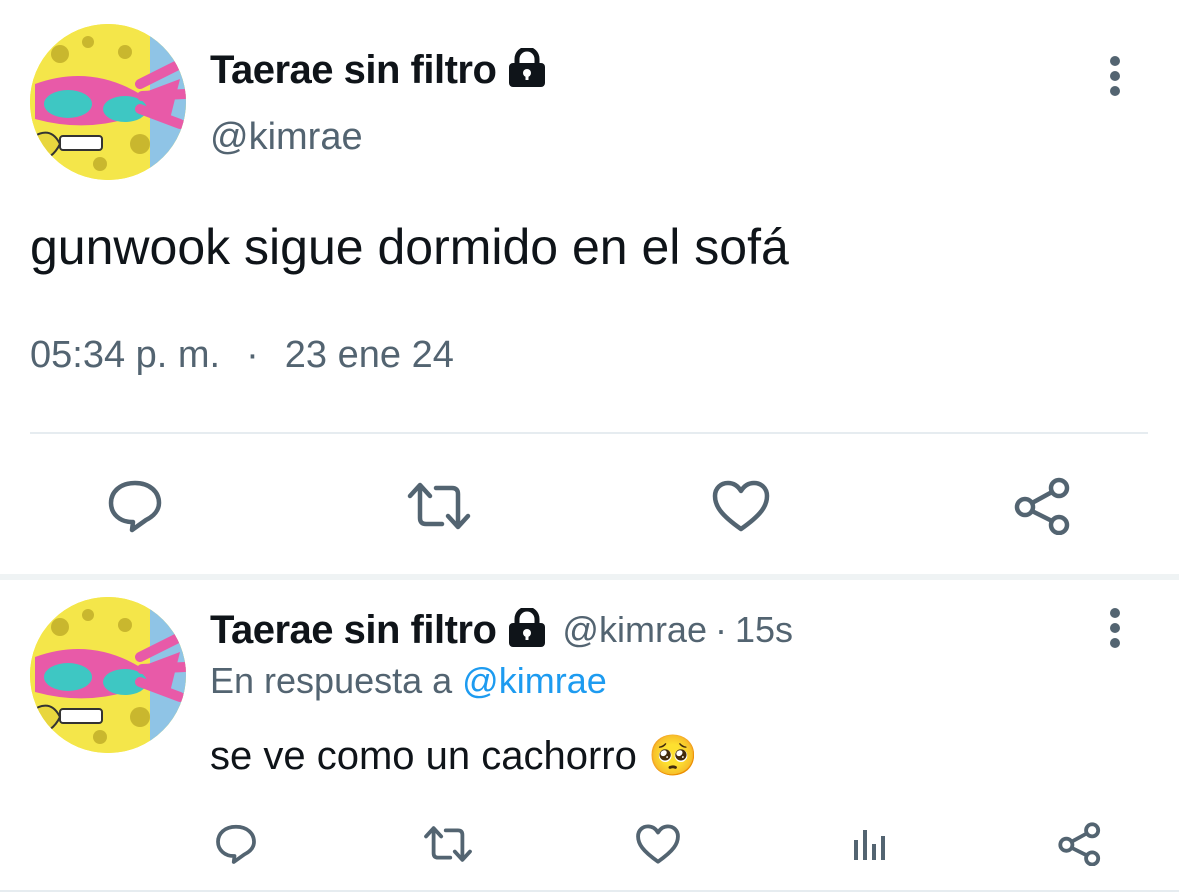 The height and width of the screenshot is (894, 1179). What do you see at coordinates (125, 355) in the screenshot?
I see `tweet-time: 05:34 p. m.` at bounding box center [125, 355].